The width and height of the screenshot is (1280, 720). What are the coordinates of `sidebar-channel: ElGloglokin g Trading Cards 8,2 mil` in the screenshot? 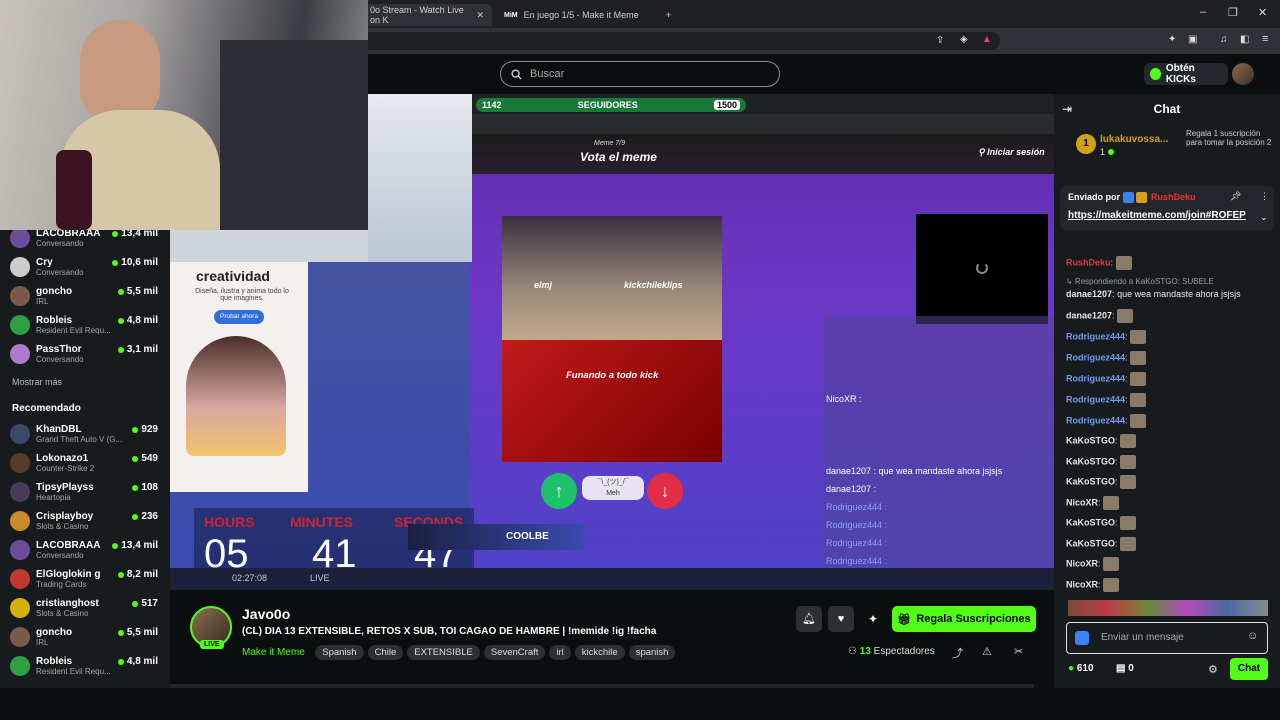 It's located at (85, 579).